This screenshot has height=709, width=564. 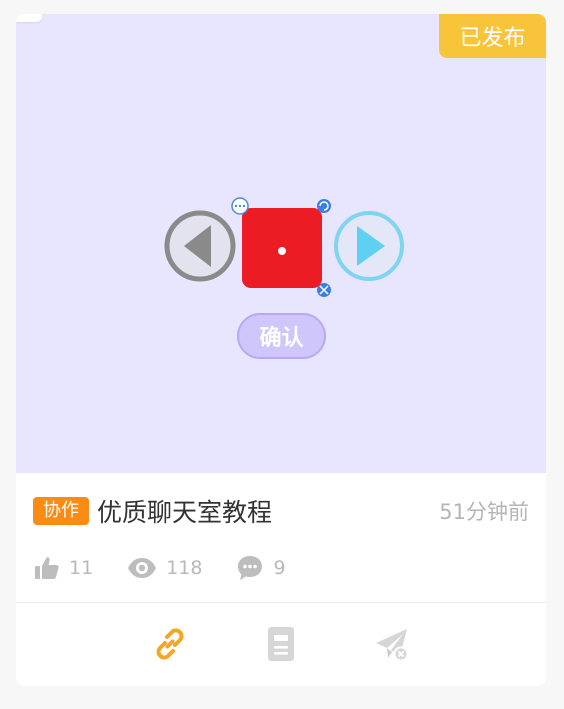 I want to click on like-icon, so click(x=47, y=568).